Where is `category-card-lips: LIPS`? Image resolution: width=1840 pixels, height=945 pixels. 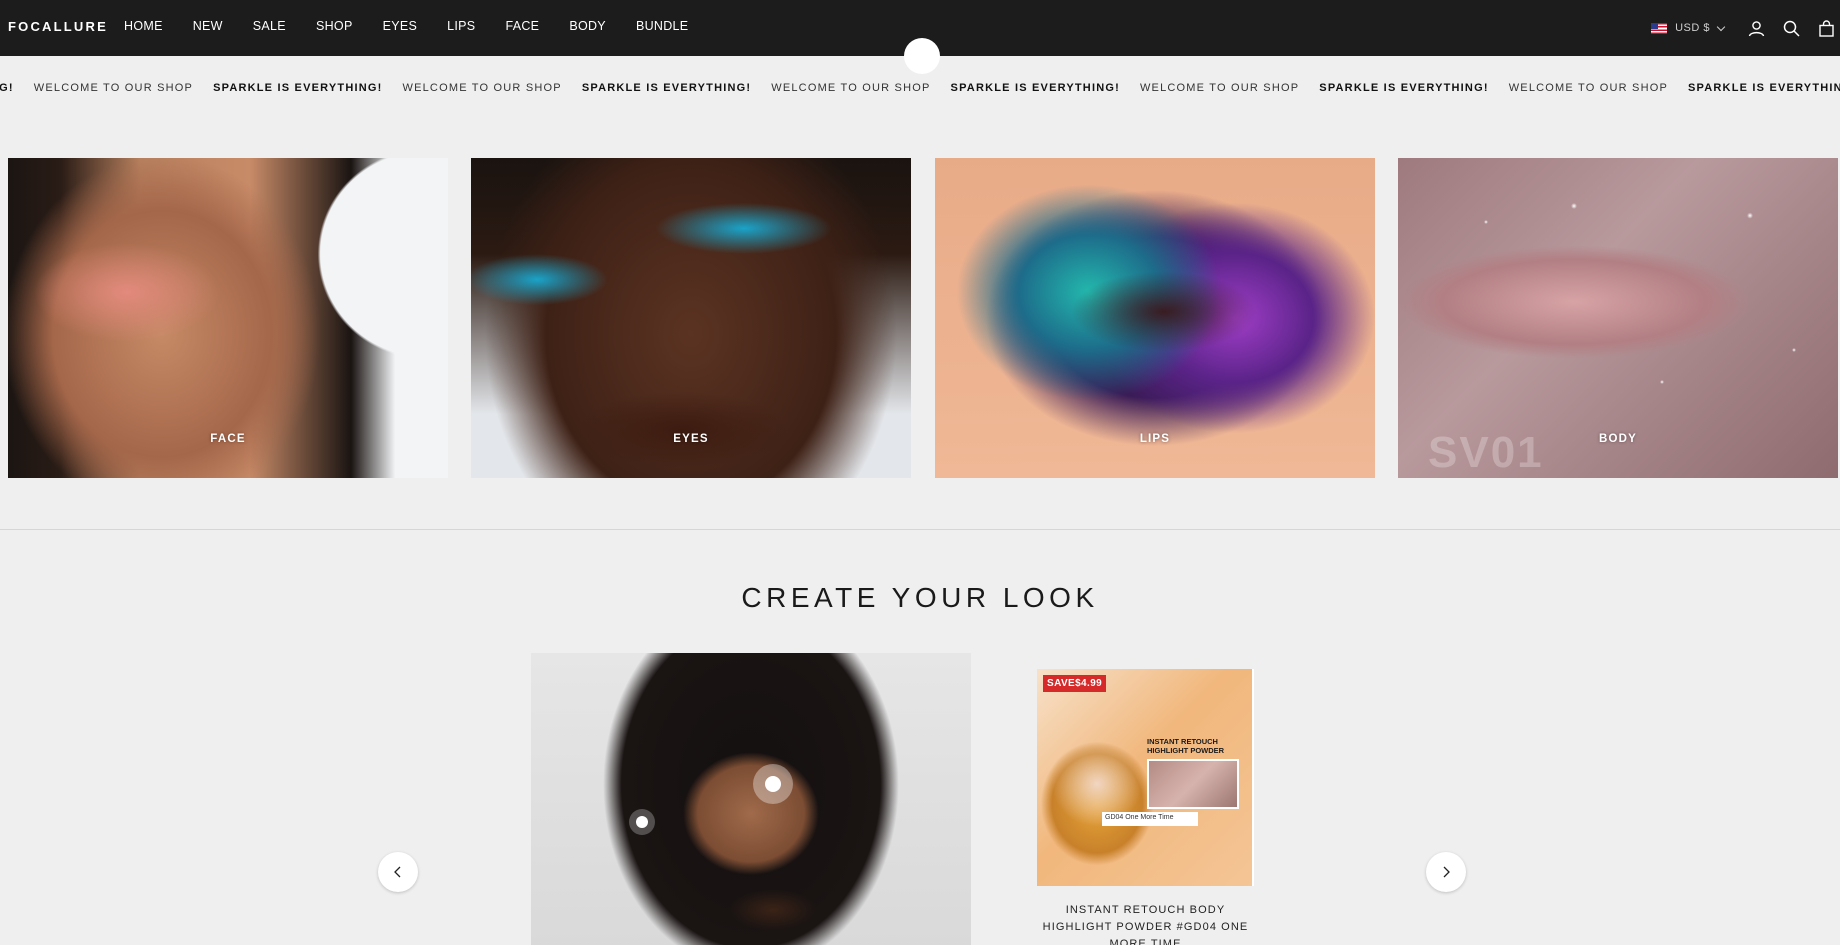
category-card-lips: LIPS is located at coordinates (1155, 318).